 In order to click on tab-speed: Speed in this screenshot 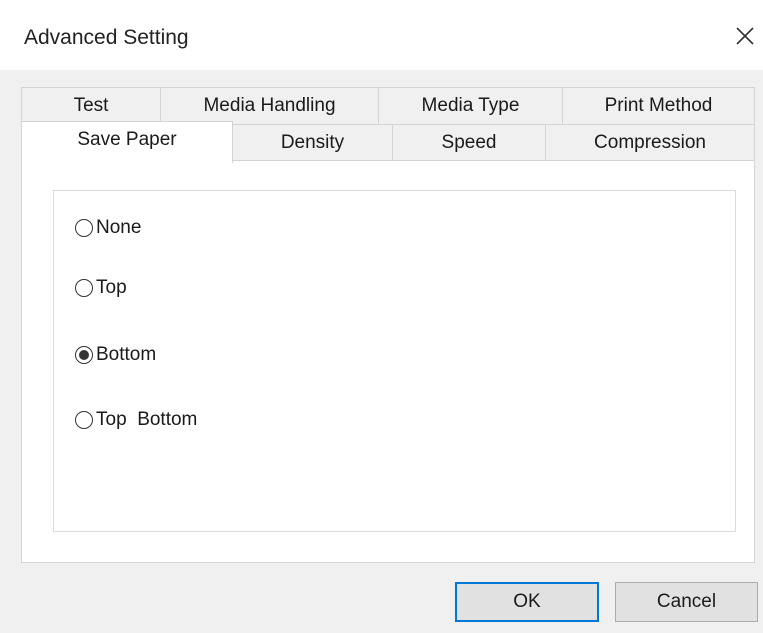, I will do `click(469, 143)`.